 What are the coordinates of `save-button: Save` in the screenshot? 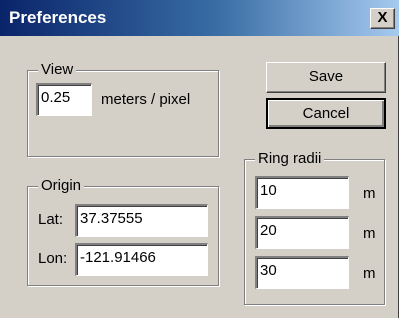 It's located at (326, 77).